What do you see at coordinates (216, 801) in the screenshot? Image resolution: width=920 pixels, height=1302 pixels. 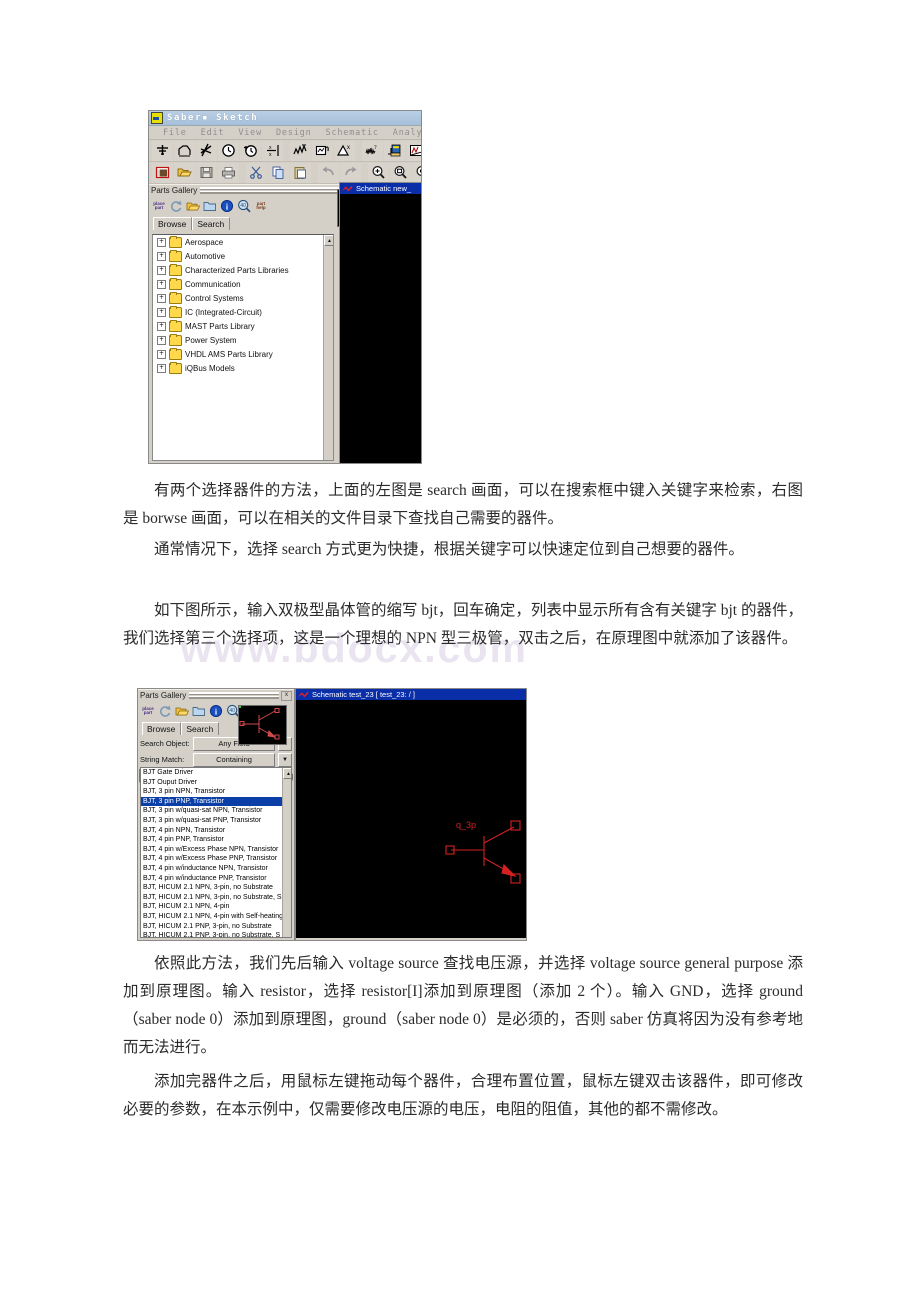 I see `list-item-selected: BJT, 3 pin PNP, Transistor` at bounding box center [216, 801].